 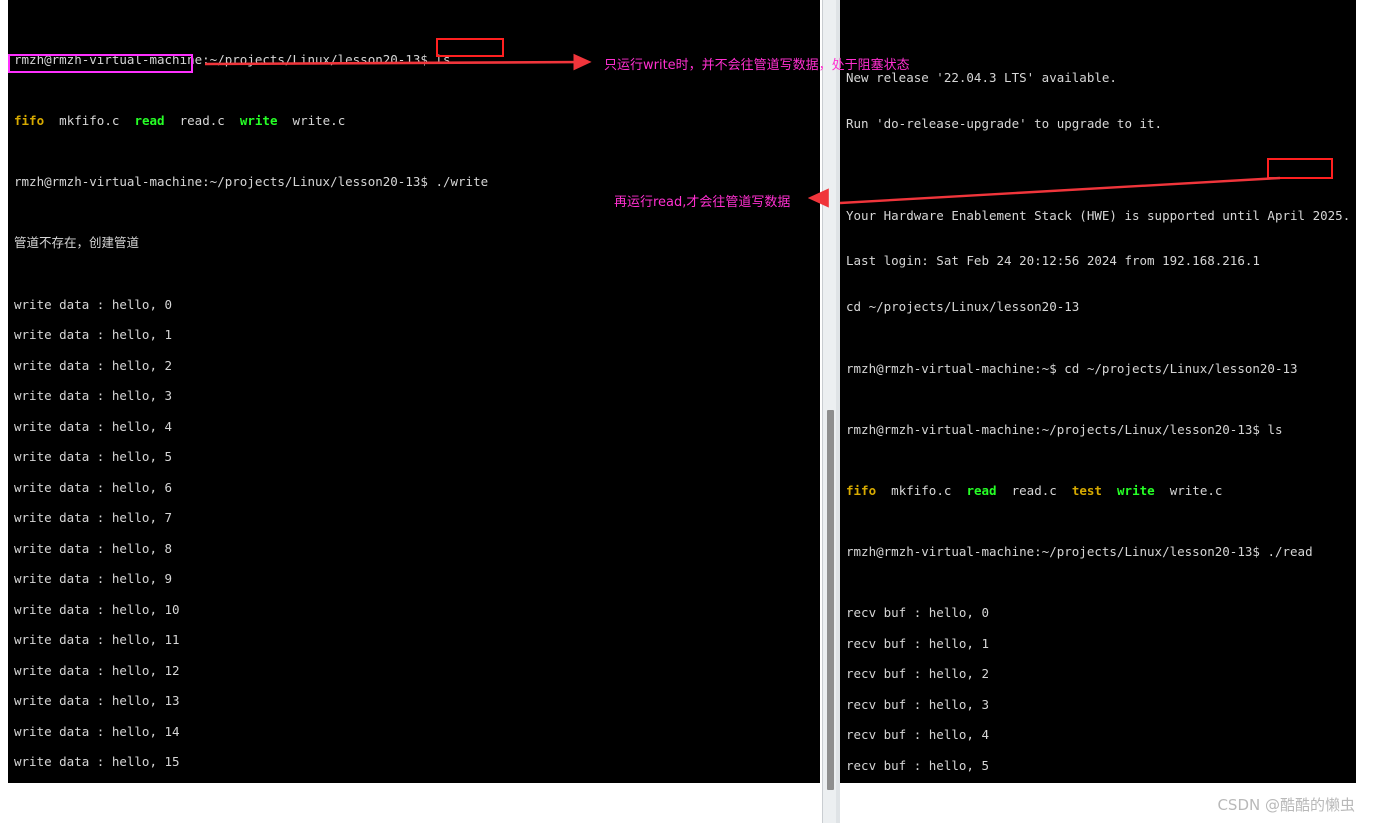 What do you see at coordinates (1286, 805) in the screenshot?
I see `csdn-watermark: CSDN @酷酷的懒虫` at bounding box center [1286, 805].